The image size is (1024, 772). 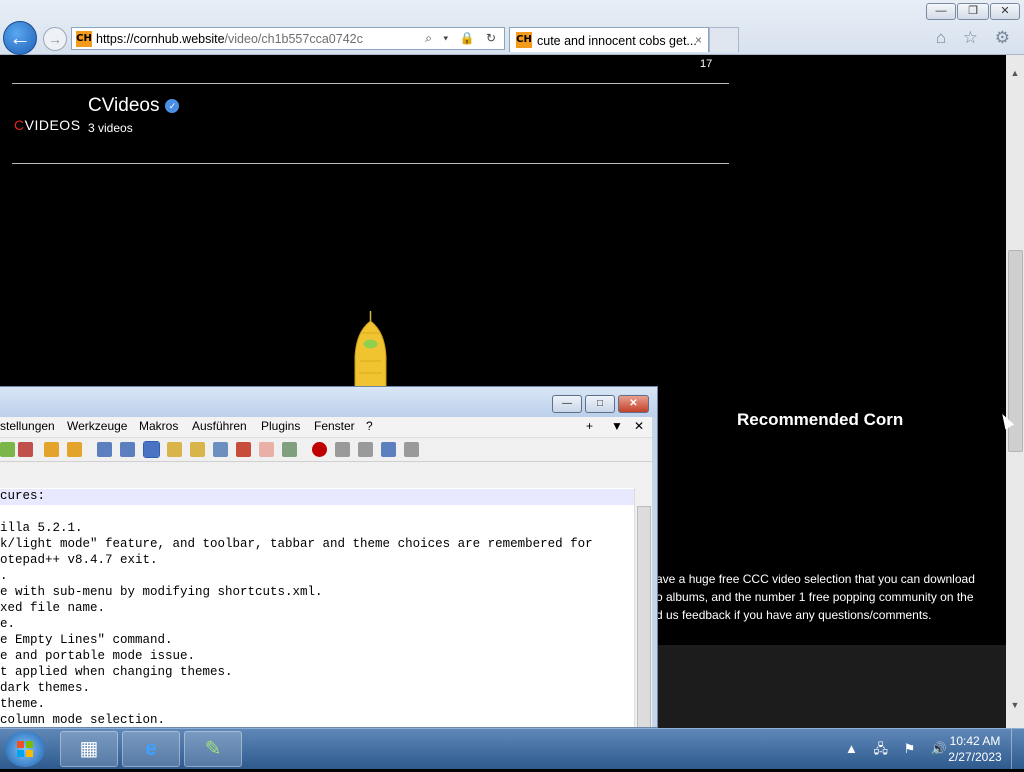 I want to click on editor-line: xed file name., so click(x=53, y=608).